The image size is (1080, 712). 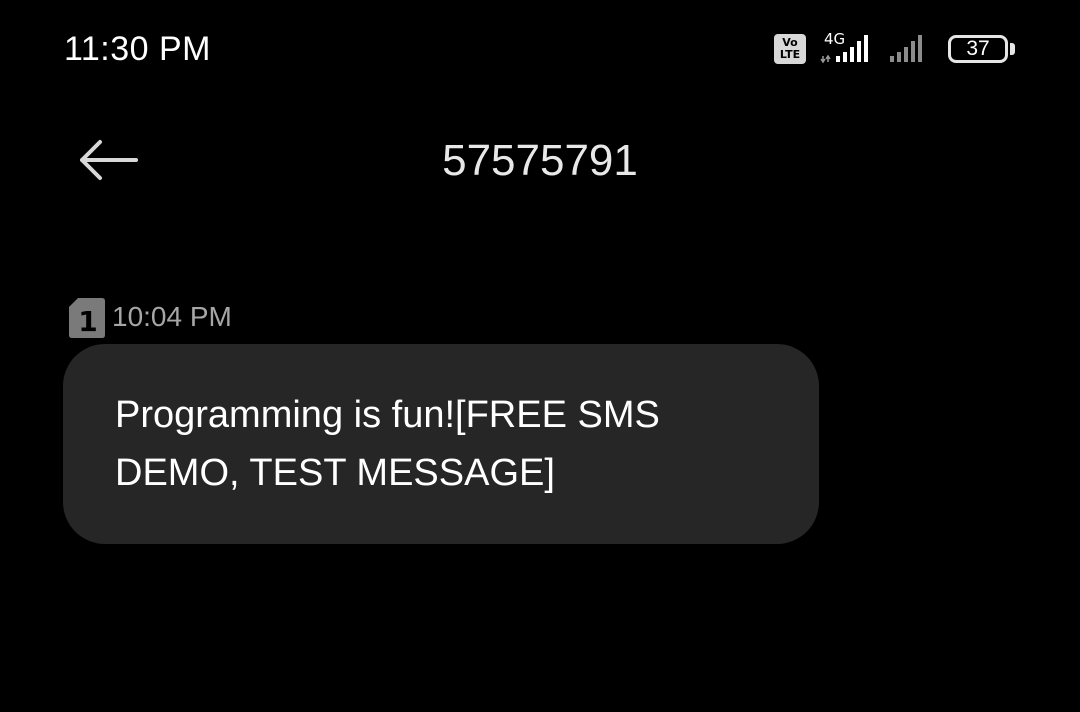 I want to click on message-timestamp: 10:04 PM, so click(x=172, y=316).